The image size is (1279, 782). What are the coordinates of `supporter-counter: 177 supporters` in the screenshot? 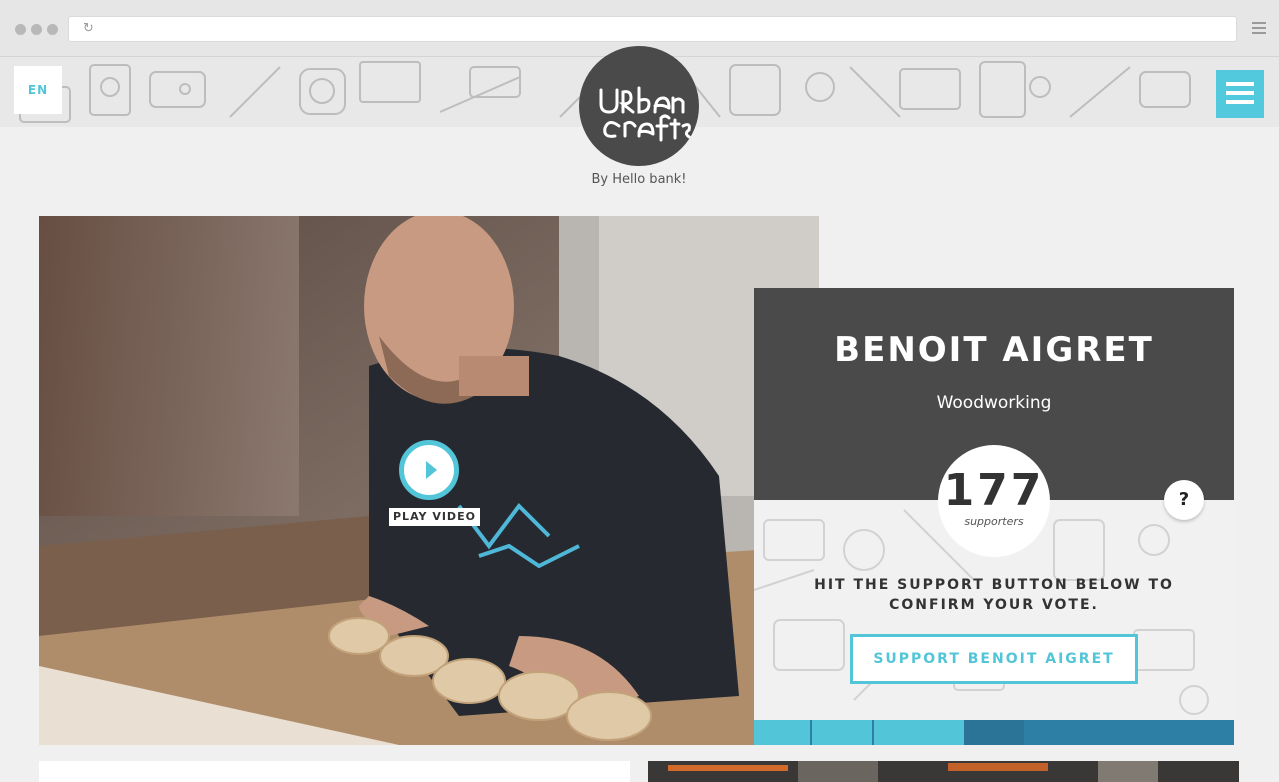 It's located at (994, 501).